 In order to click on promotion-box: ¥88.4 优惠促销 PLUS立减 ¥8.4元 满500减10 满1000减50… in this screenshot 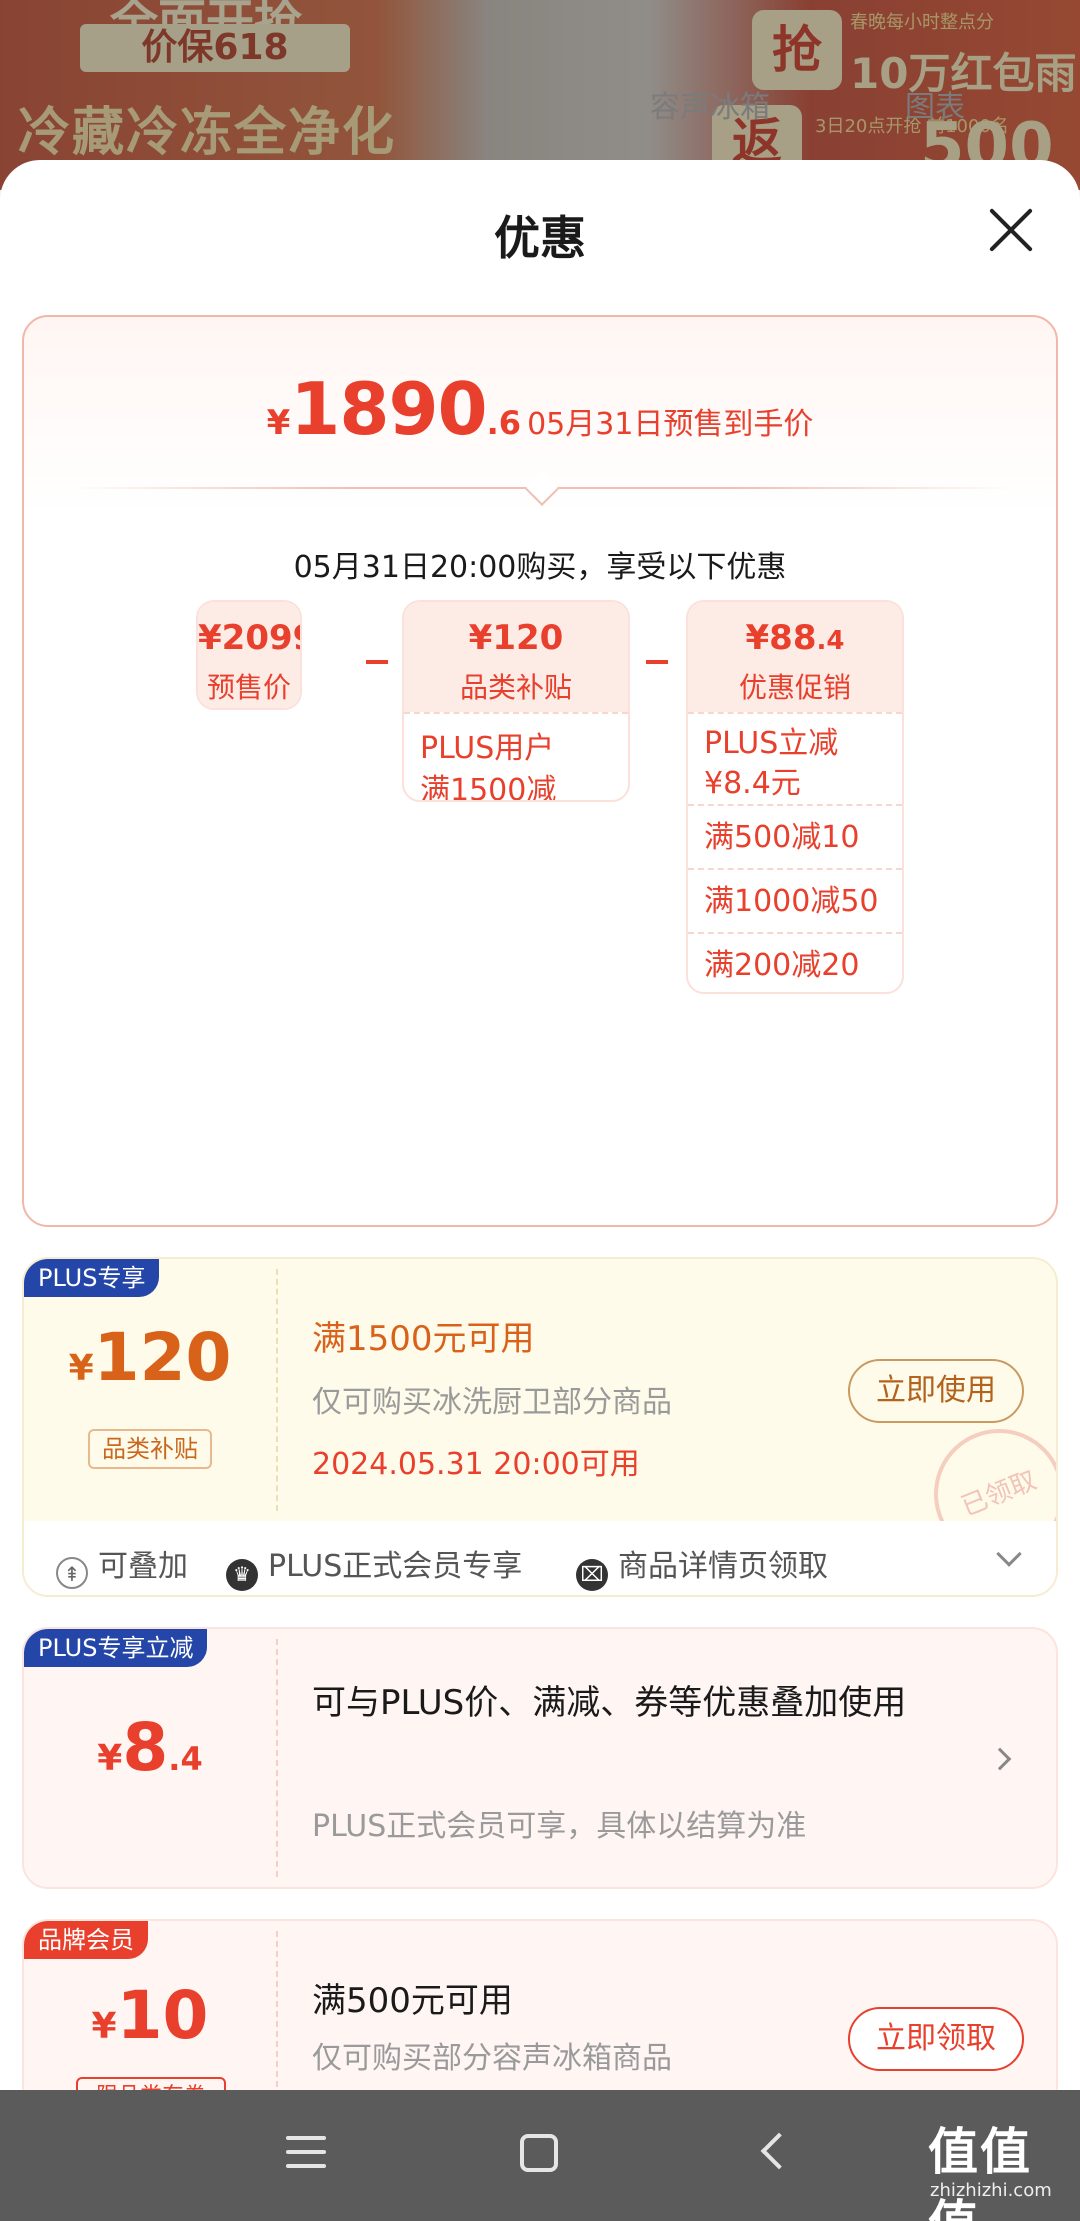, I will do `click(795, 797)`.